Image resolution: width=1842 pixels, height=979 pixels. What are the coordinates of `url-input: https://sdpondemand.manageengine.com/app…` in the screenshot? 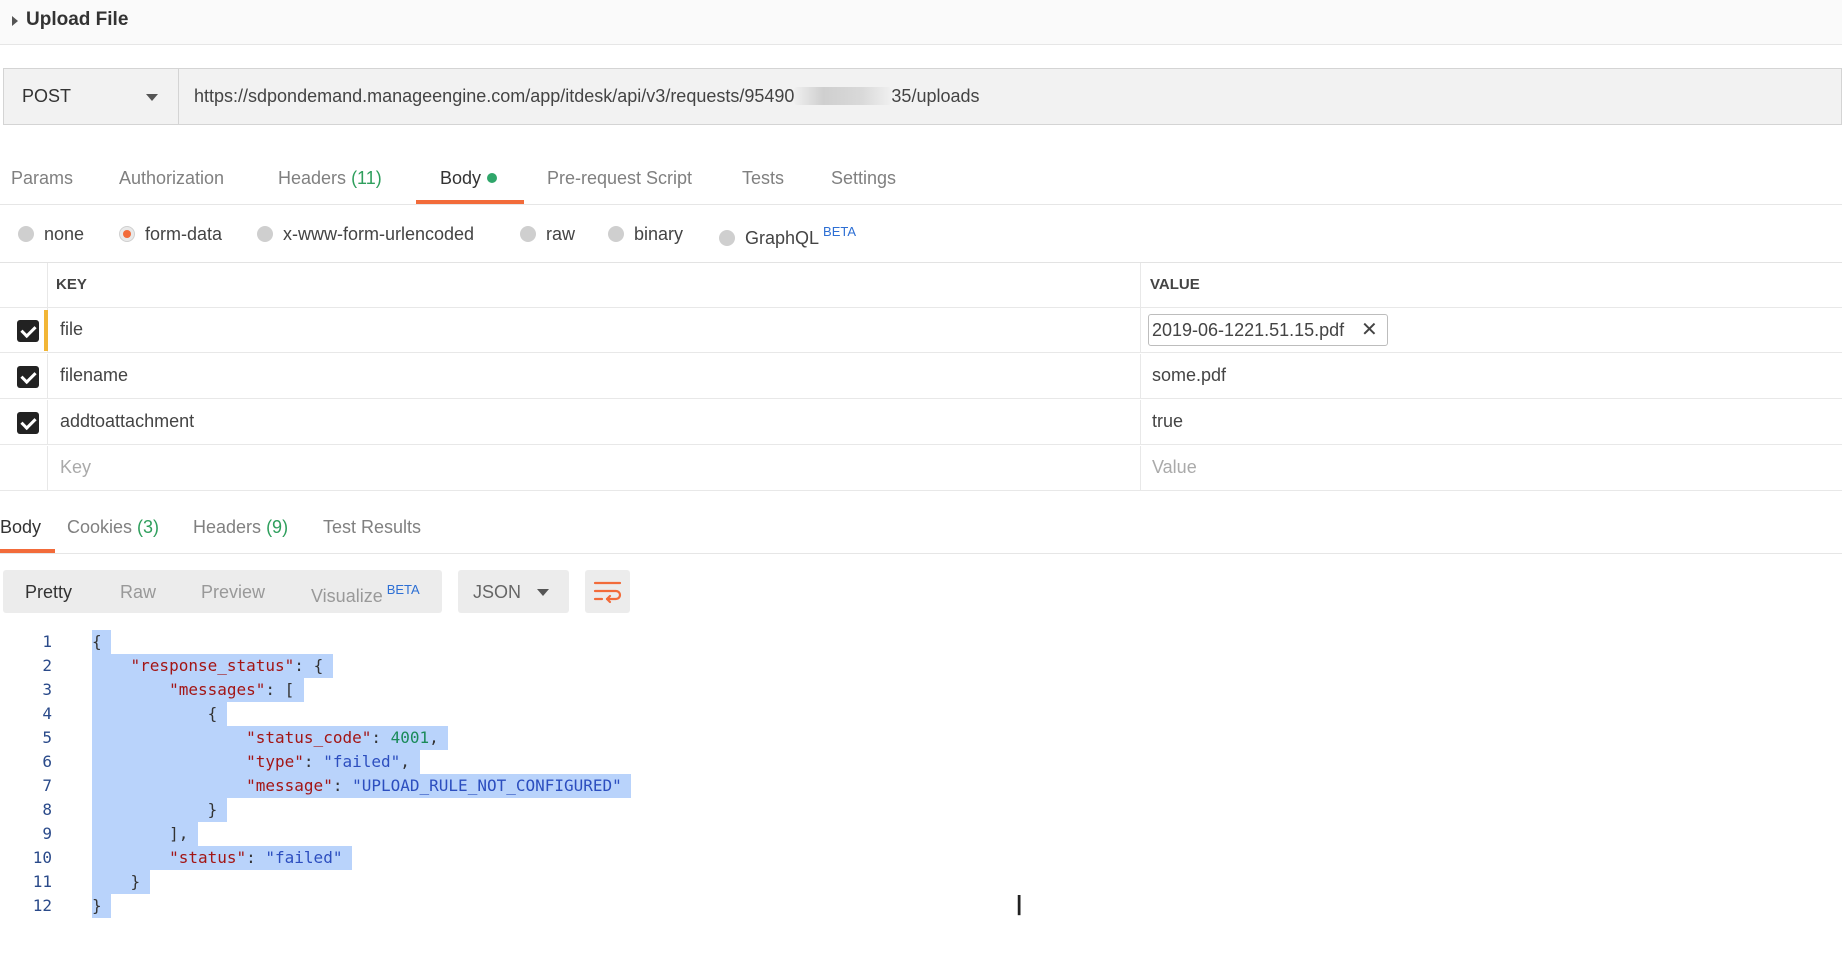 It's located at (587, 96).